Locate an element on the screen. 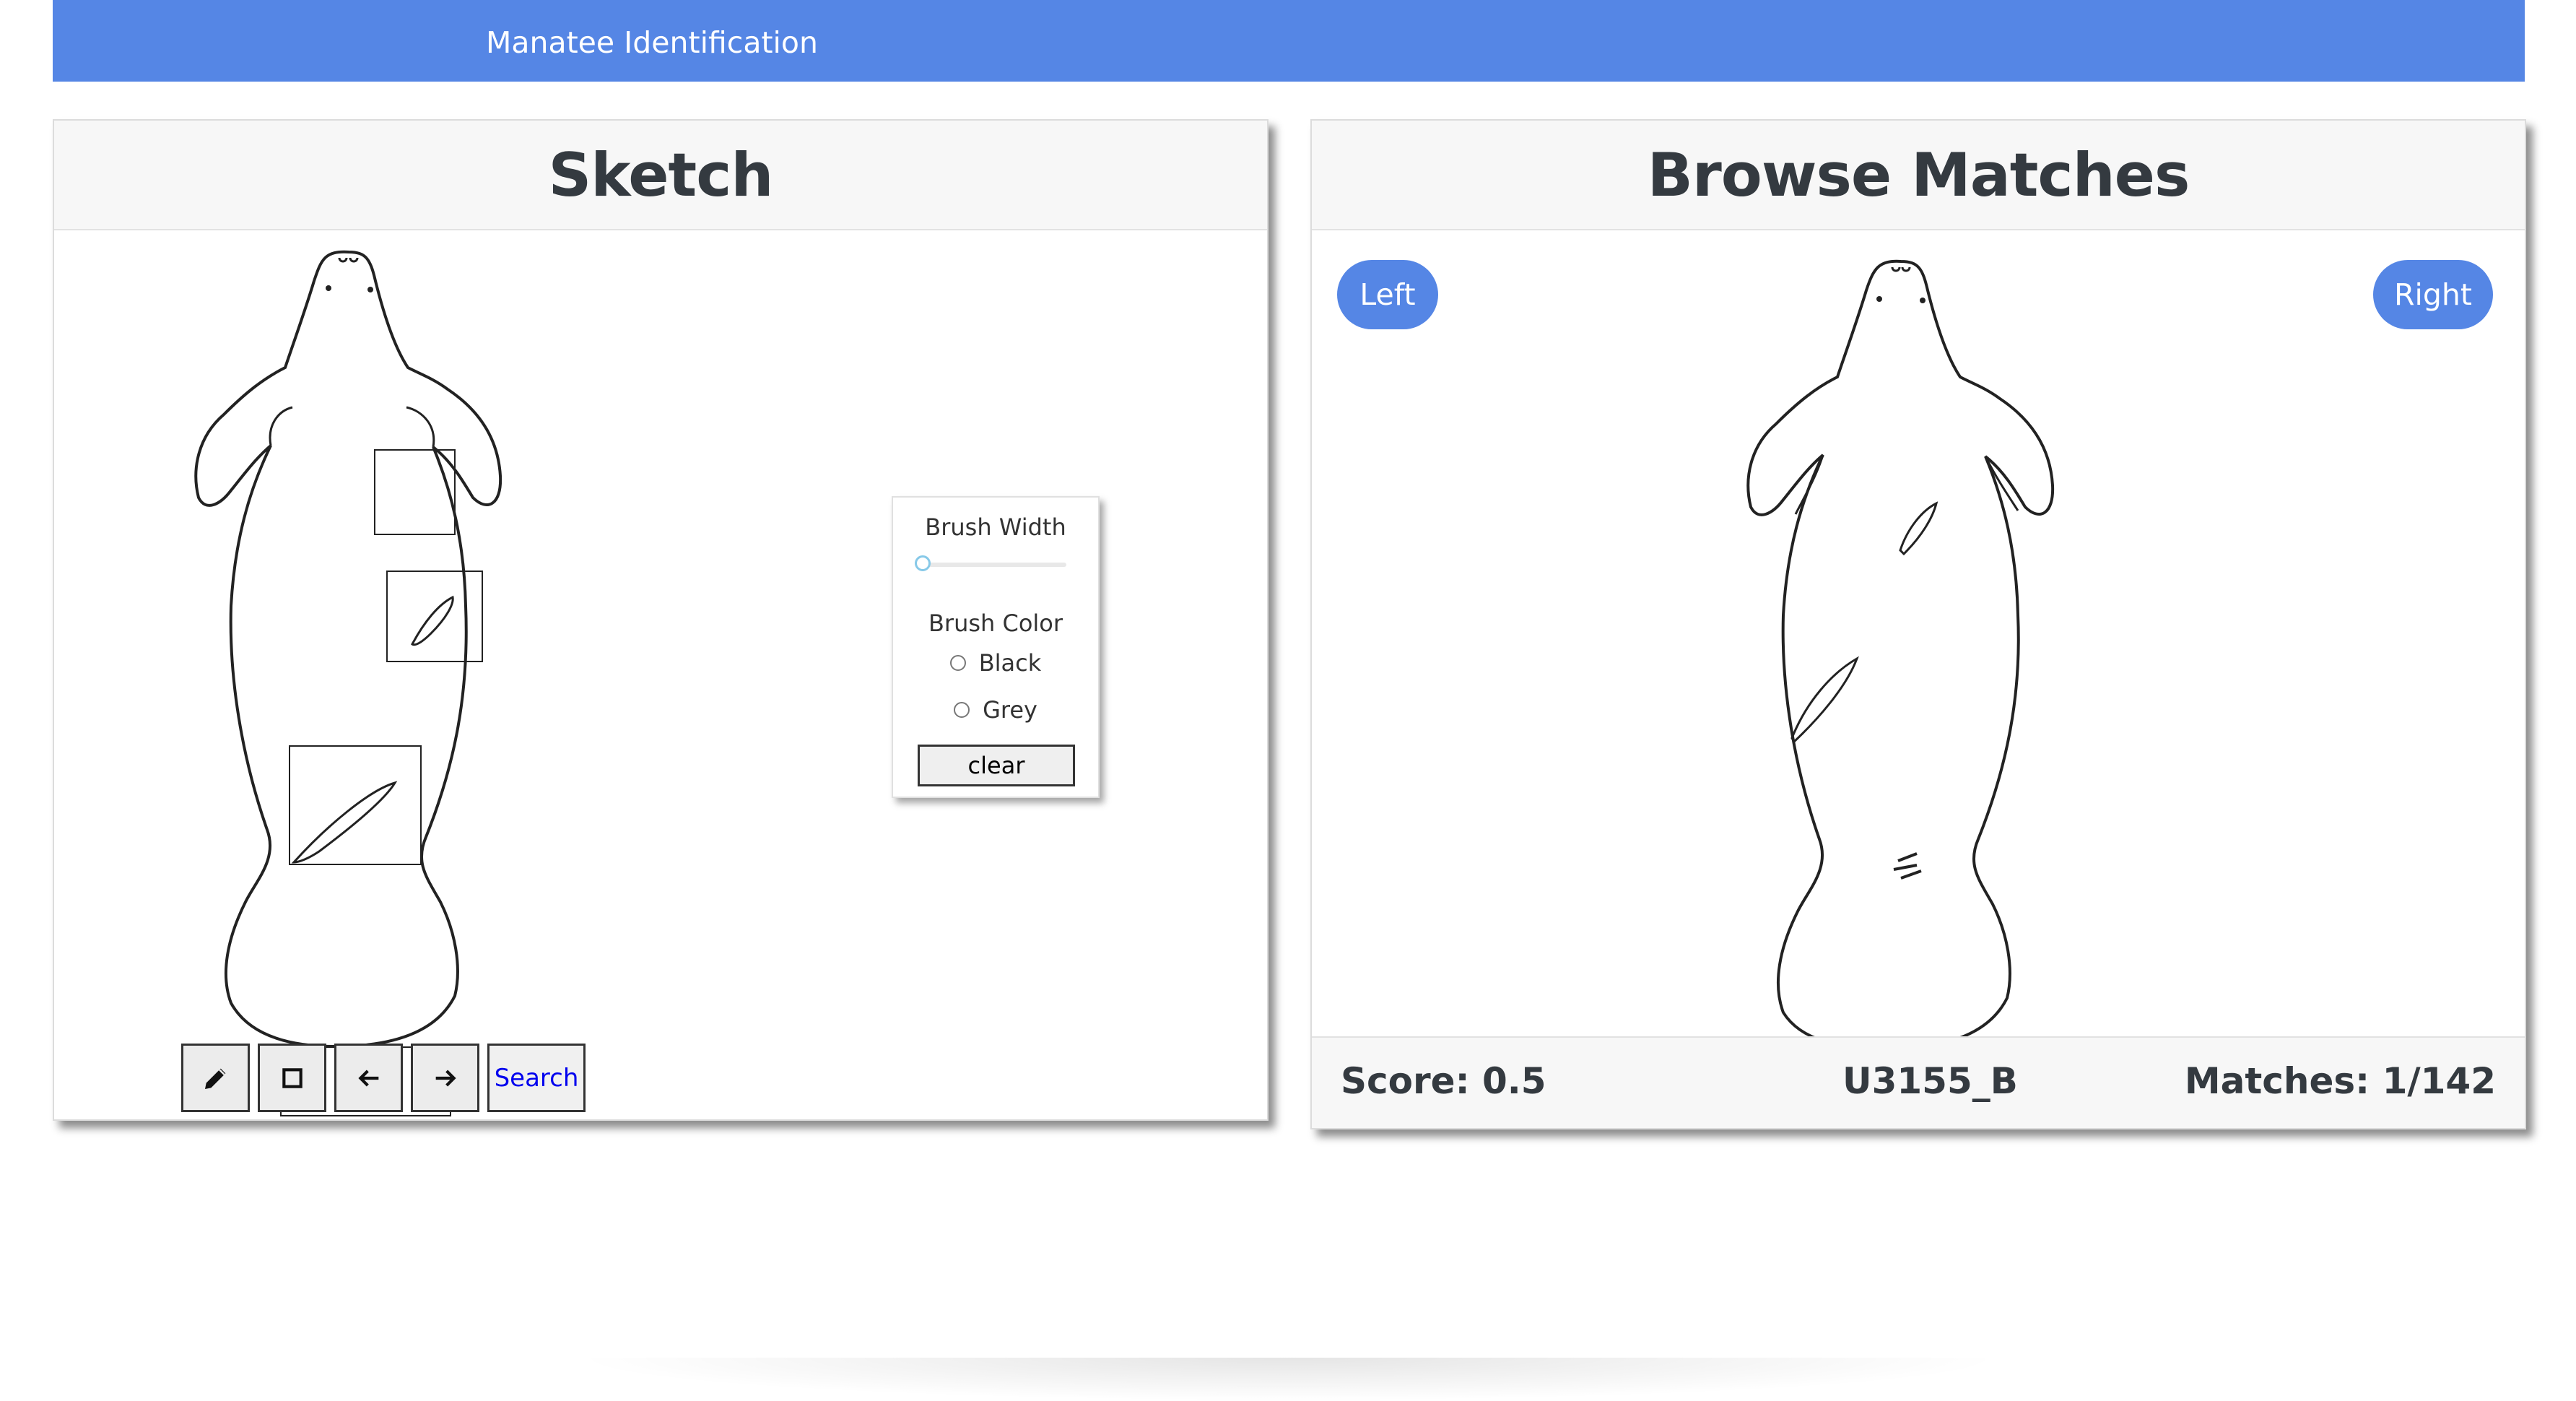 The width and height of the screenshot is (2576, 1401). sketch-header: Sketch is located at coordinates (660, 175).